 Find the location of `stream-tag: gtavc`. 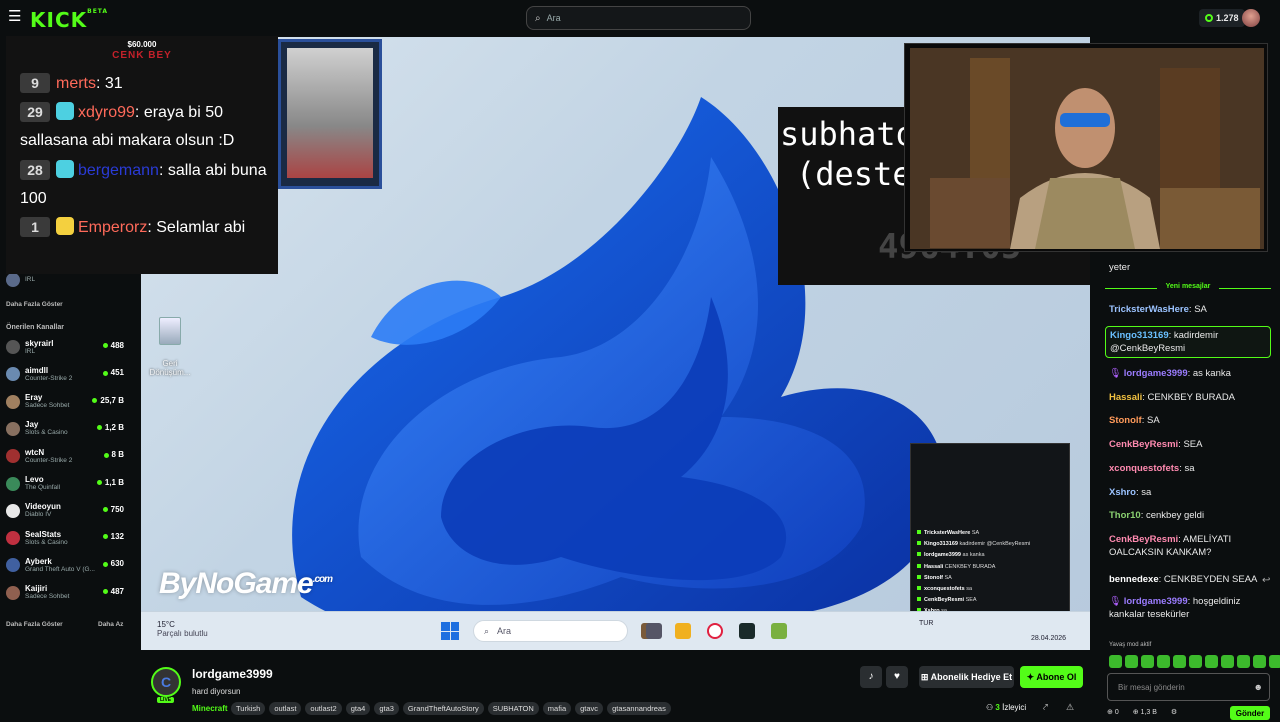

stream-tag: gtavc is located at coordinates (589, 708).